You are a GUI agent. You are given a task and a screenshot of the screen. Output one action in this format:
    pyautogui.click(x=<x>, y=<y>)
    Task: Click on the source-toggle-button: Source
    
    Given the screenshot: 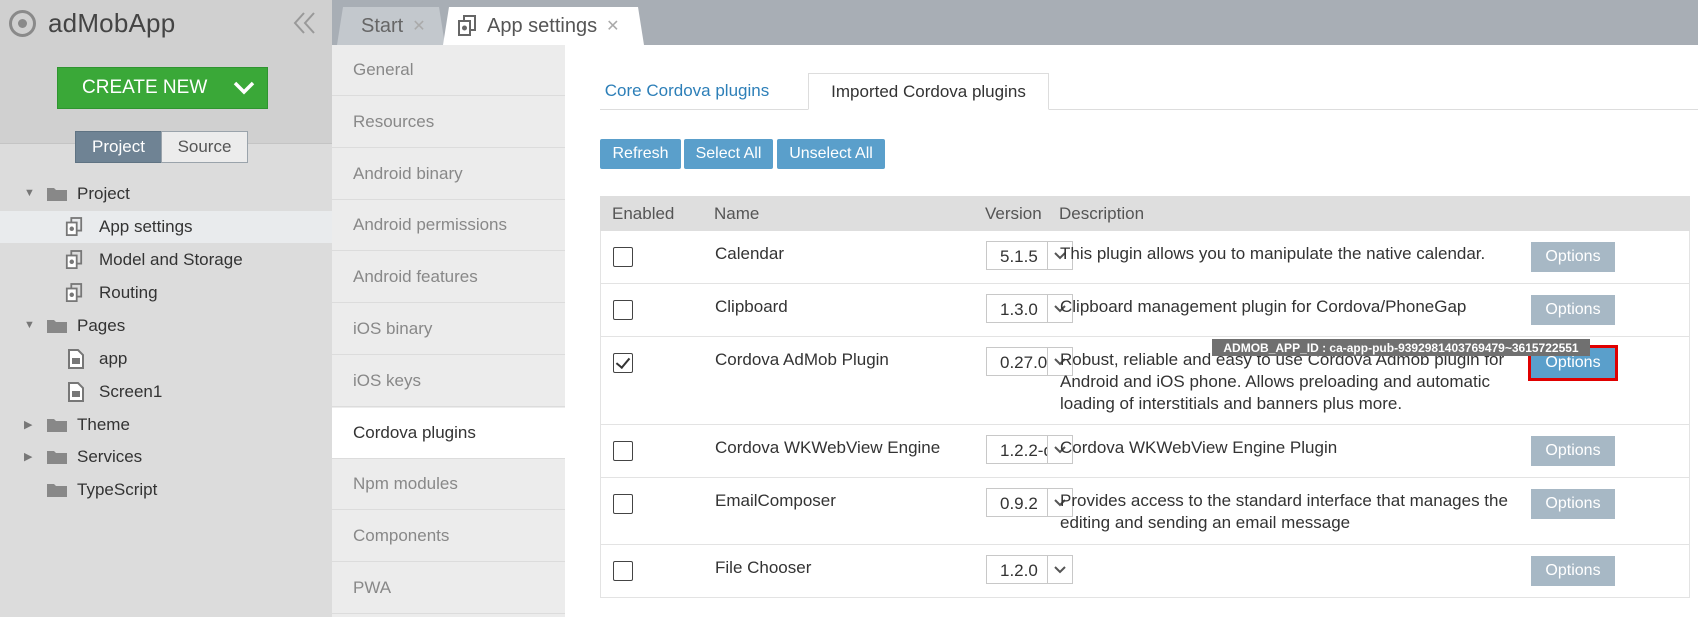 What is the action you would take?
    pyautogui.click(x=204, y=147)
    